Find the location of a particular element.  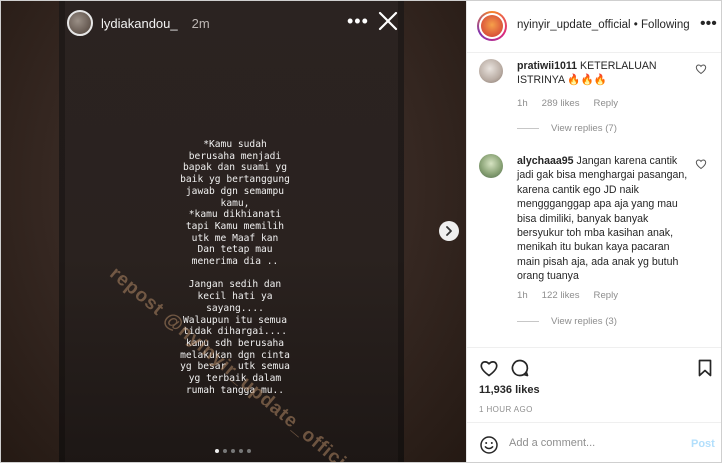

post-comment-button: Post is located at coordinates (703, 444).